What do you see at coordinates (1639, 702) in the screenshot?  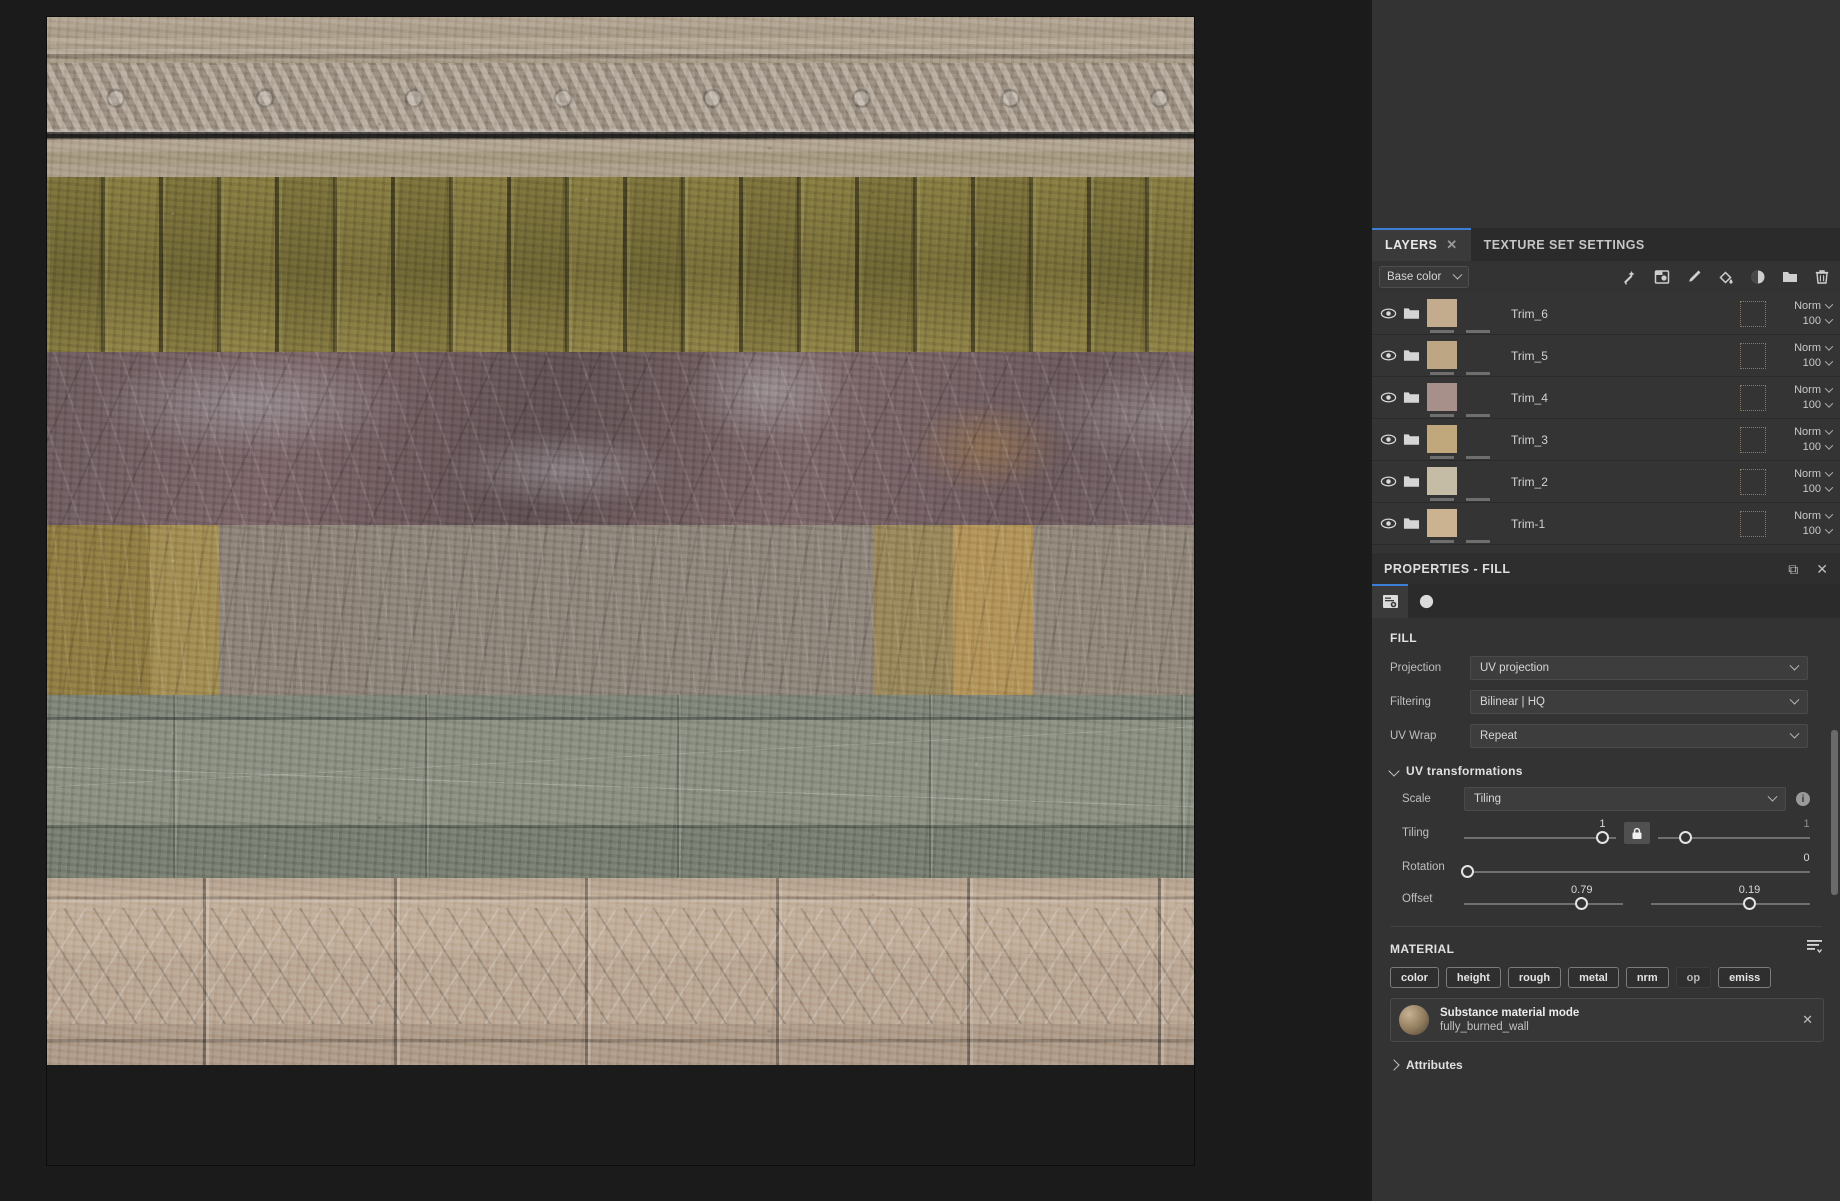 I see `filtering-select: Bilinear | HQ` at bounding box center [1639, 702].